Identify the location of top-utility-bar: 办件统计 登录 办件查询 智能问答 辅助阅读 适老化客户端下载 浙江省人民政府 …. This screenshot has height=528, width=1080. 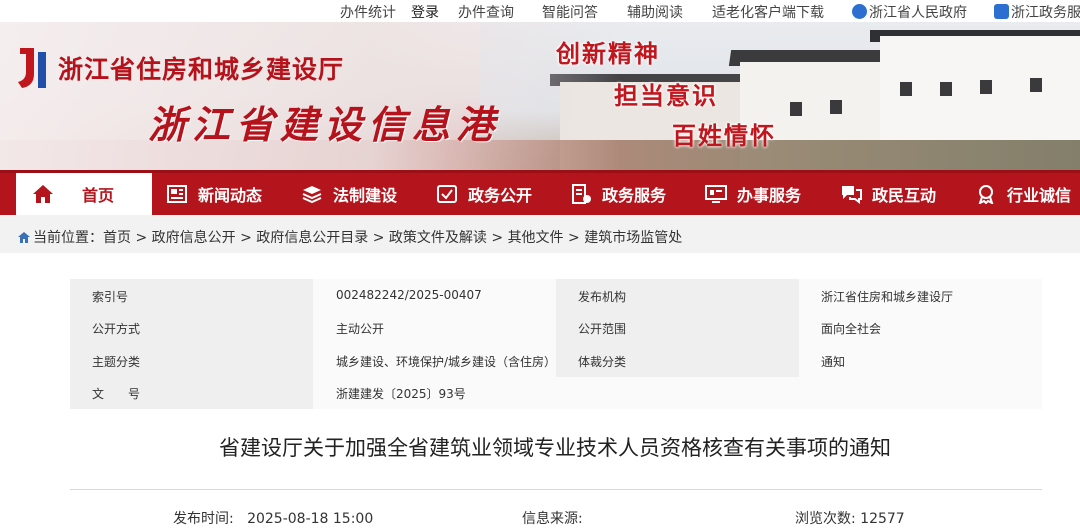
(540, 11).